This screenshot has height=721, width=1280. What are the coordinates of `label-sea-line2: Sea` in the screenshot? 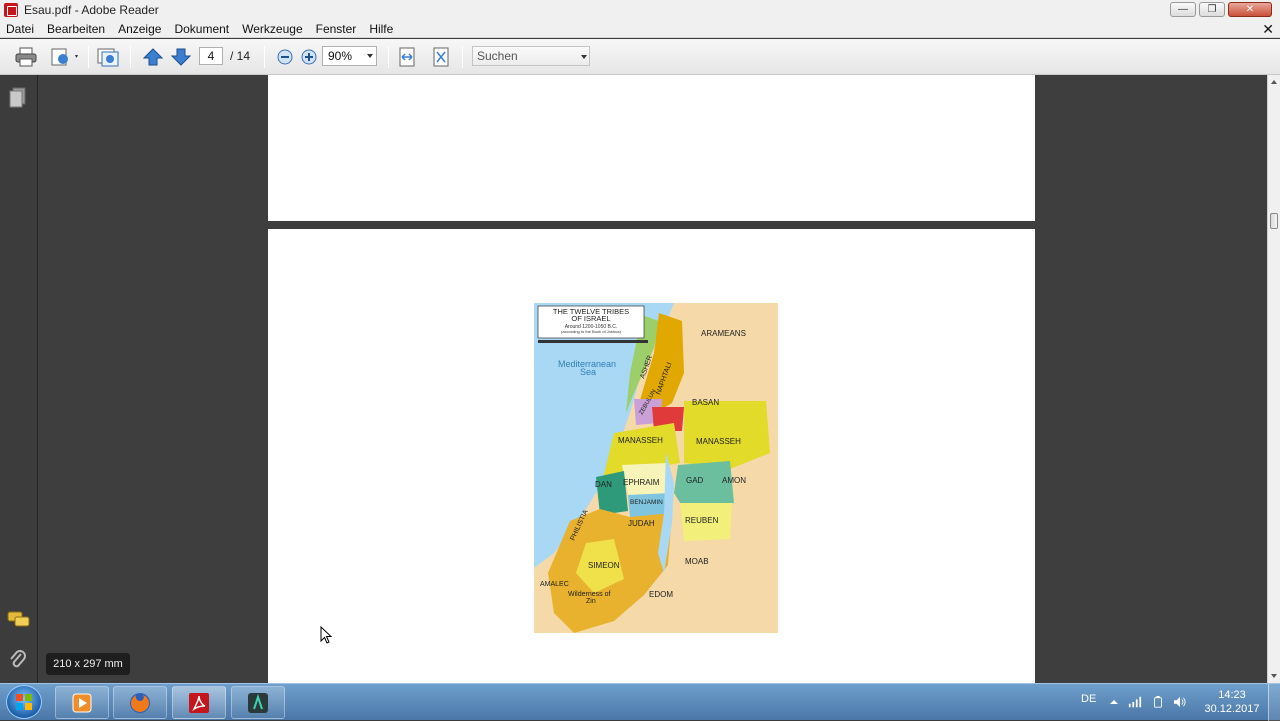 It's located at (588, 372).